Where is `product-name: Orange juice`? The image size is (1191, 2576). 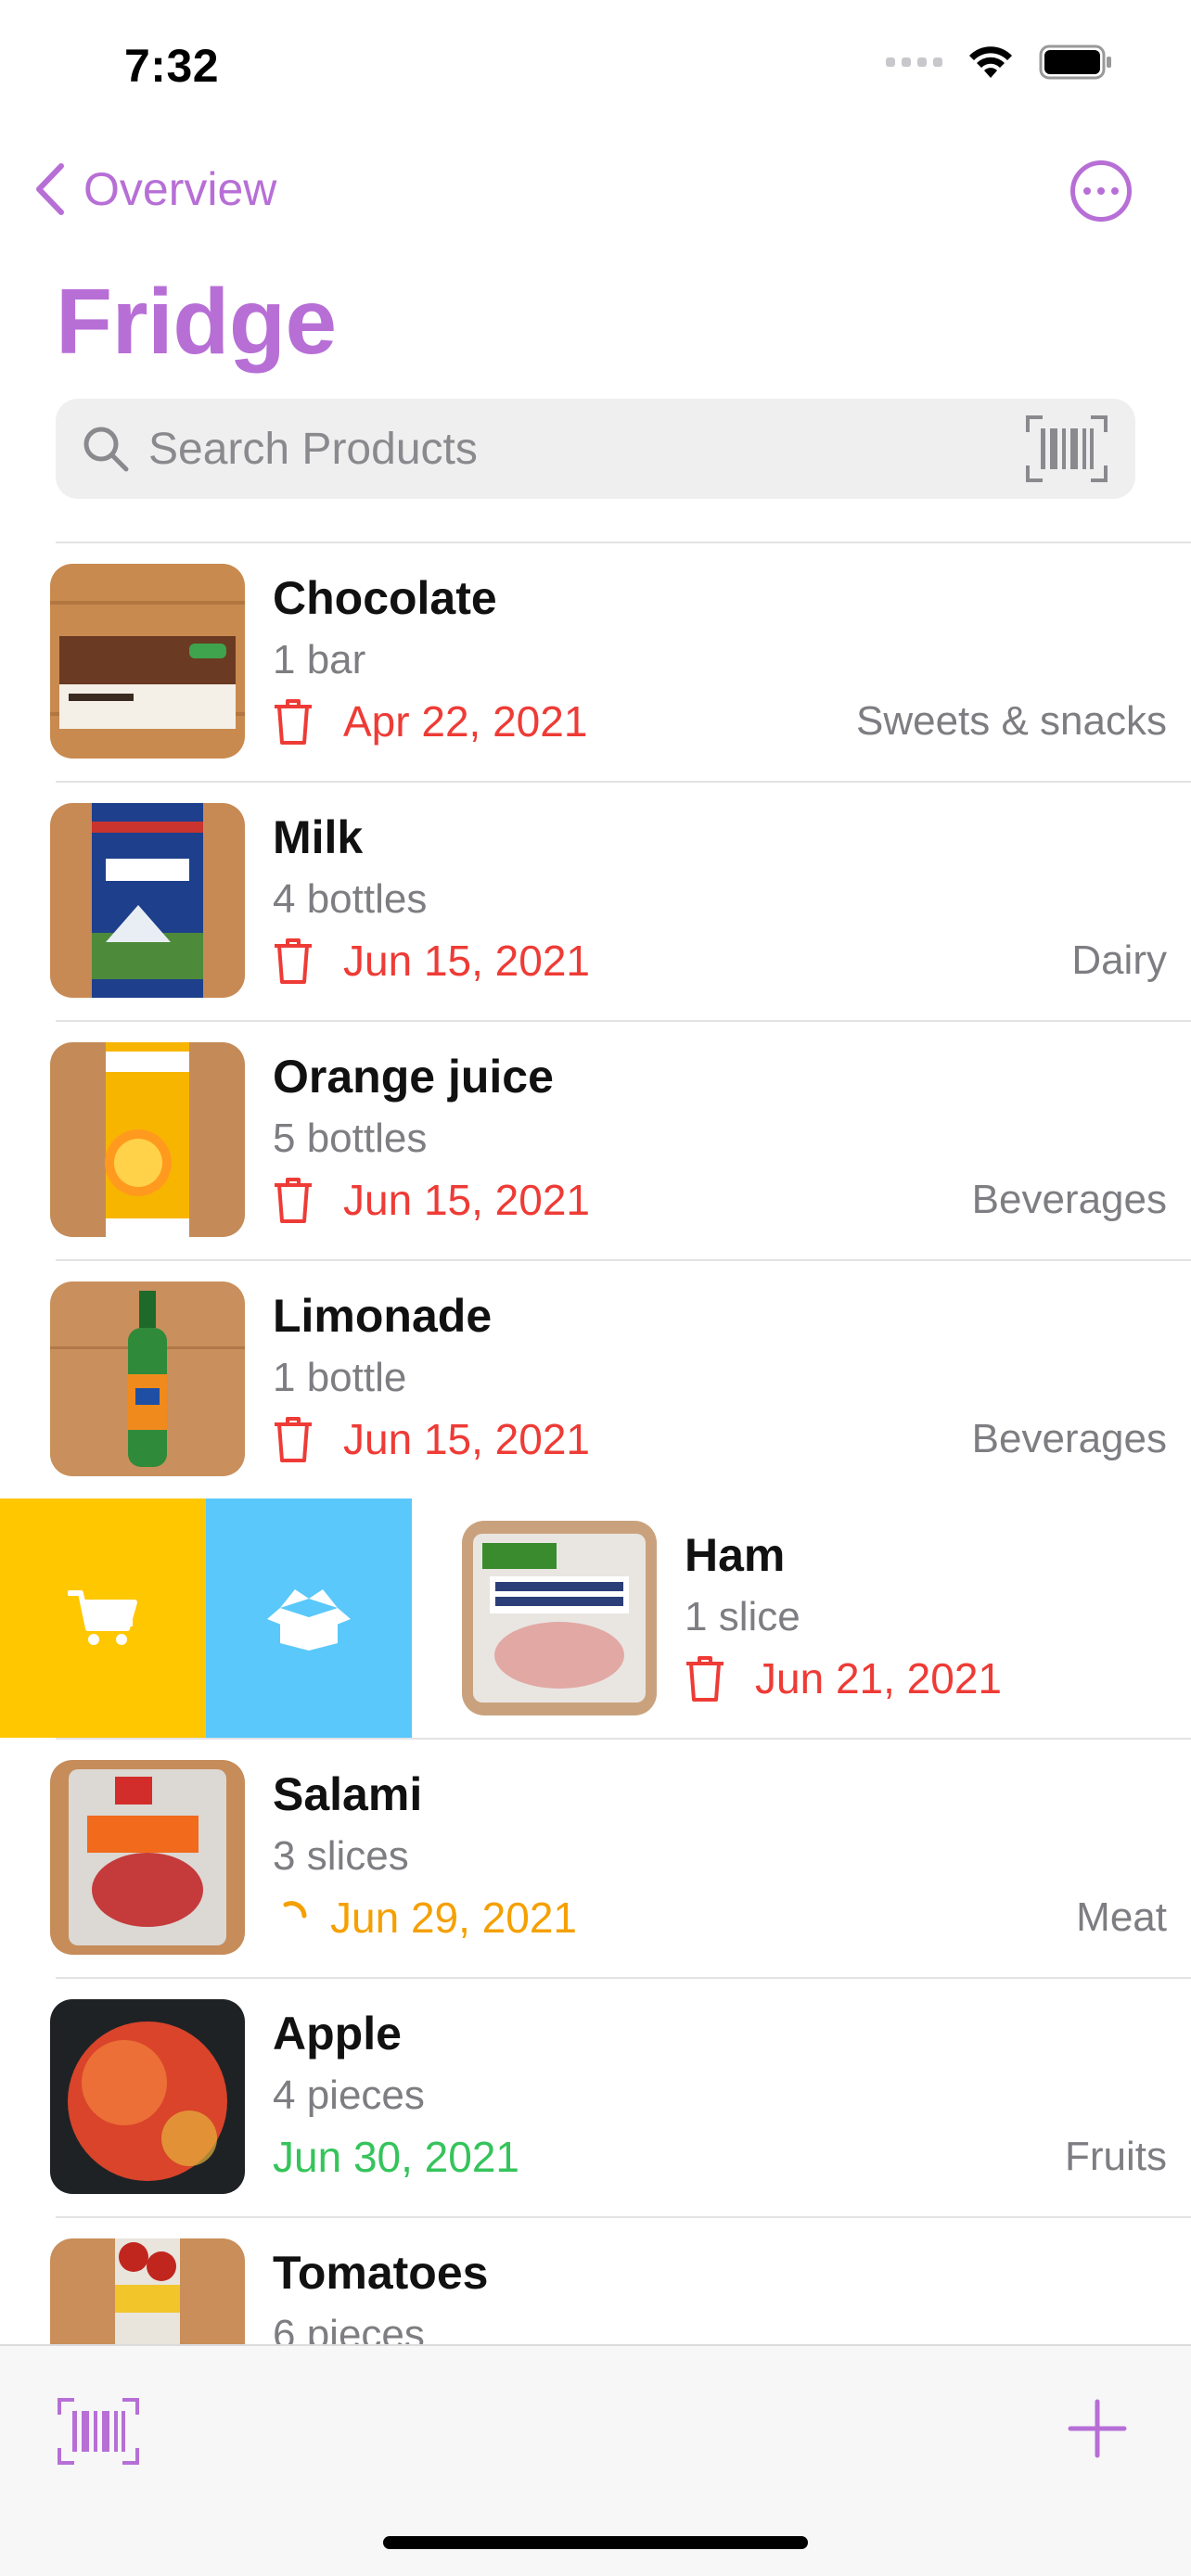 product-name: Orange juice is located at coordinates (413, 1077).